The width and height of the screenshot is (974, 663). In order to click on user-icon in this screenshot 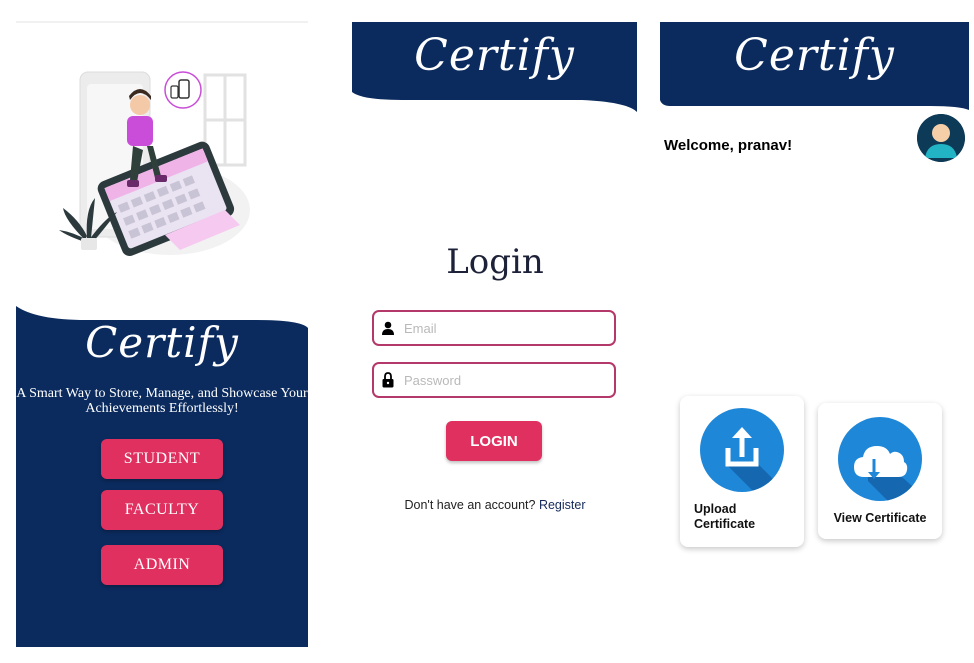, I will do `click(388, 328)`.